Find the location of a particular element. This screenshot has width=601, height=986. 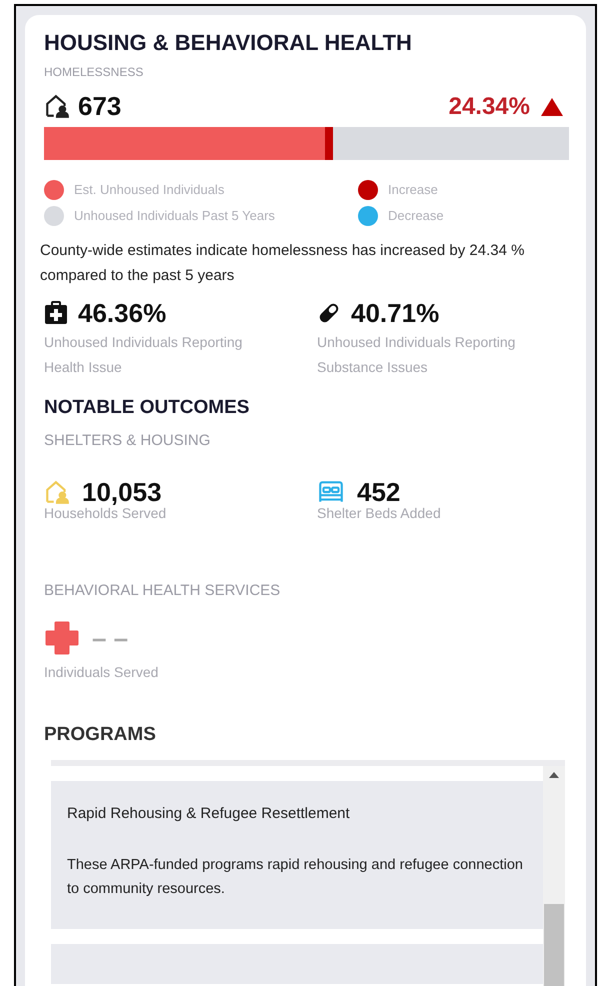

stat-value: 452 is located at coordinates (378, 491).